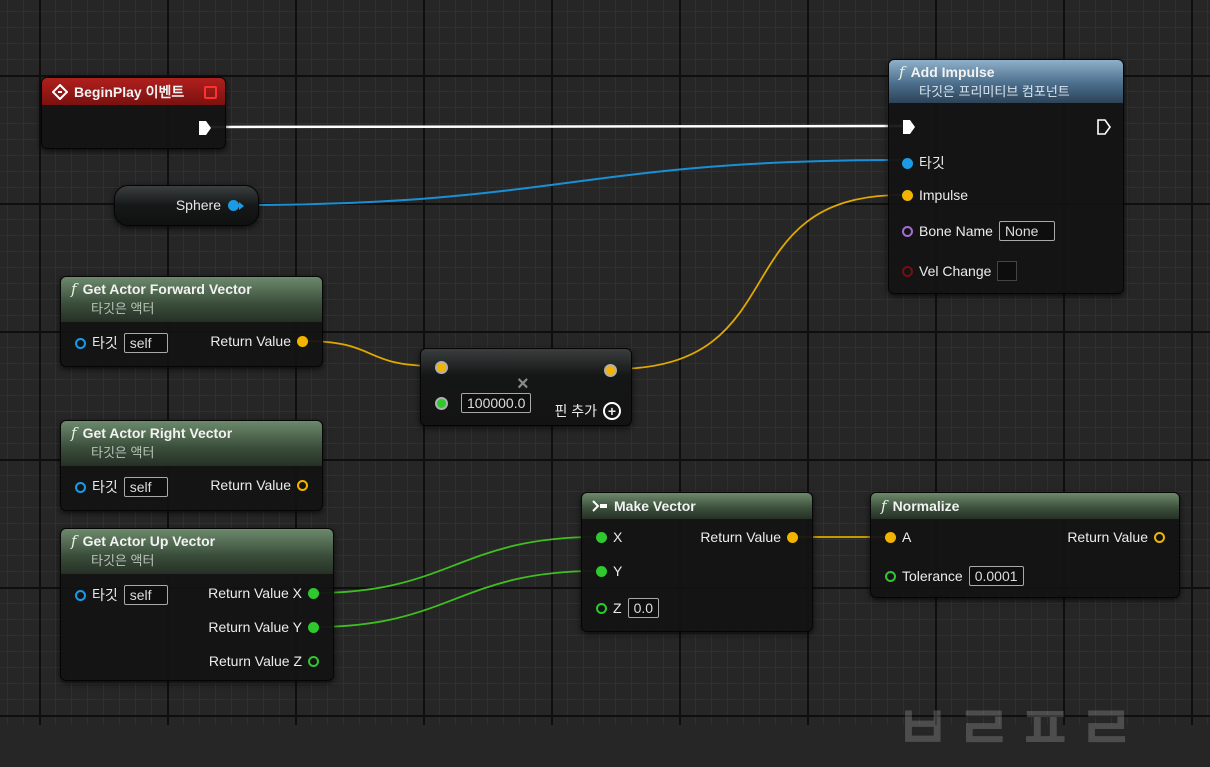  Describe the element at coordinates (907, 231) in the screenshot. I see `bone-name-pin` at that location.